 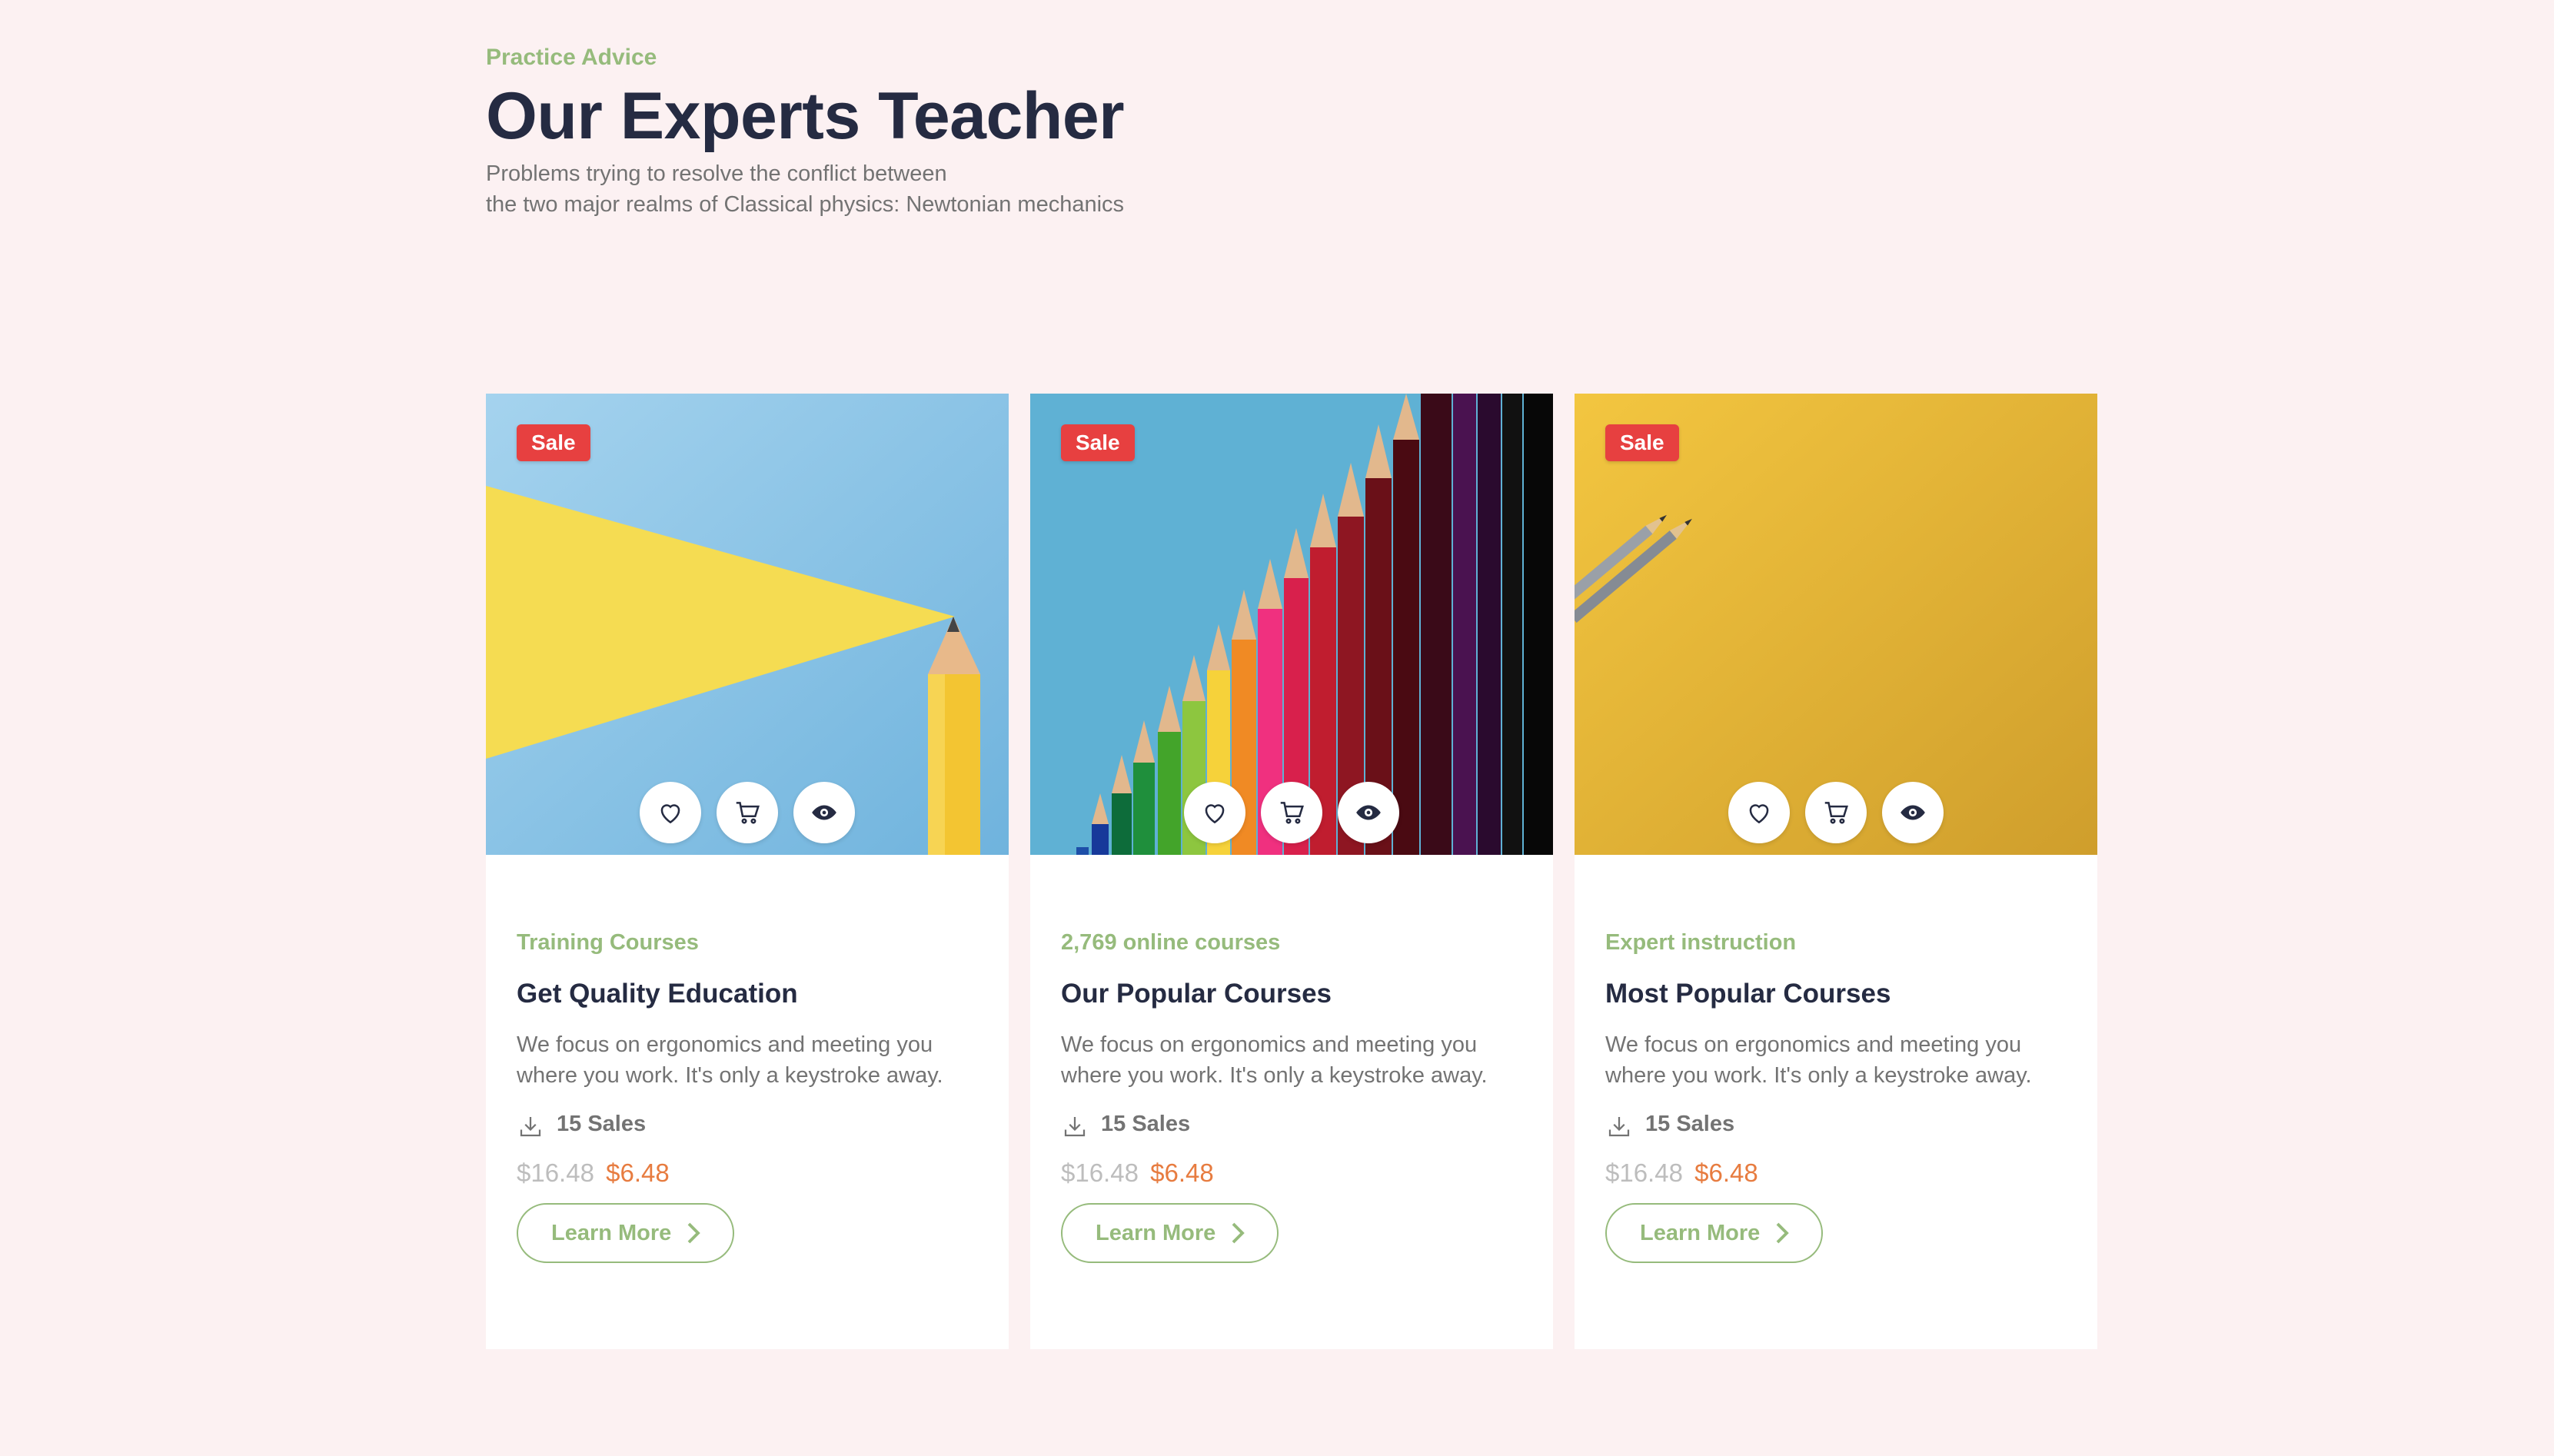 What do you see at coordinates (1171, 943) in the screenshot?
I see `course-tag: 2,769 online courses` at bounding box center [1171, 943].